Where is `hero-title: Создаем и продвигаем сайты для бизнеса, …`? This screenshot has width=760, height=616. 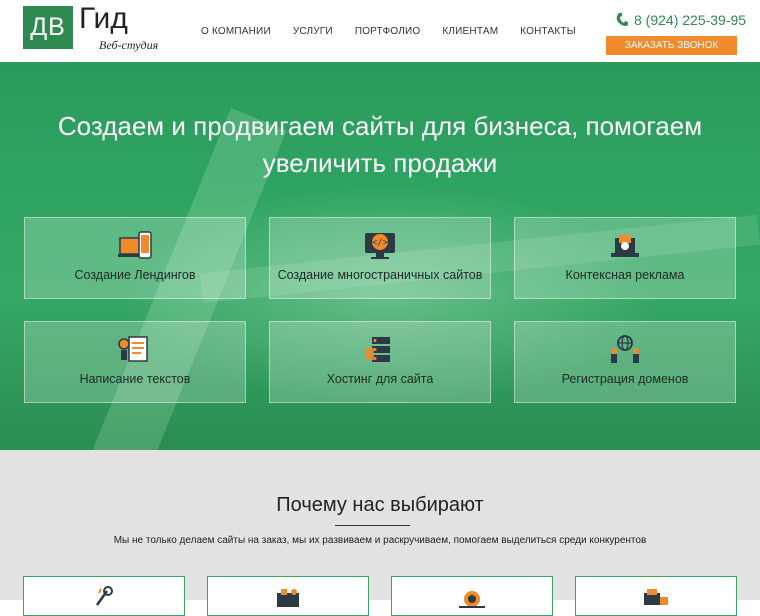 hero-title: Создаем и продвигаем сайты для бизнеса, … is located at coordinates (380, 144).